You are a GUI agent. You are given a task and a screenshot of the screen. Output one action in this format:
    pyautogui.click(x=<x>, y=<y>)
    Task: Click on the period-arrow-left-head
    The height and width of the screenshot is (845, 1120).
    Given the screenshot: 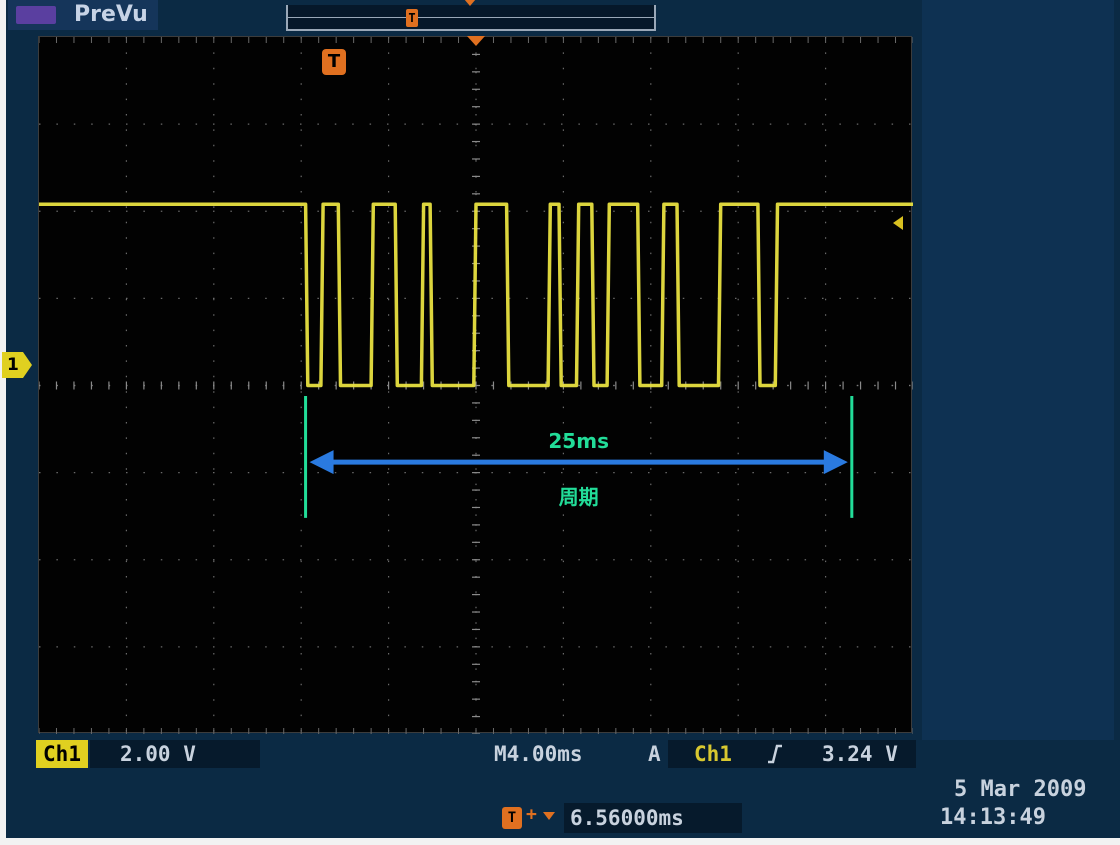 What is the action you would take?
    pyautogui.click(x=321, y=462)
    